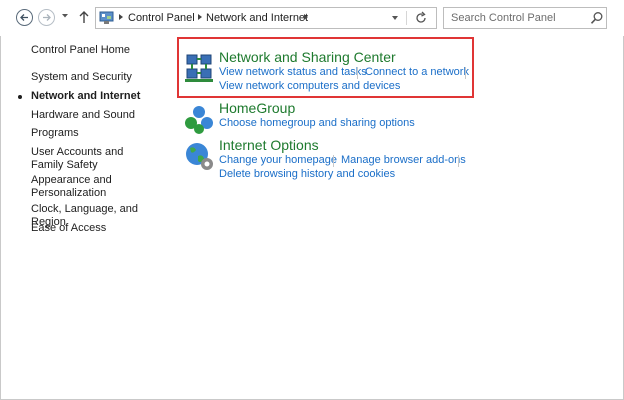 This screenshot has width=624, height=400. I want to click on search-input, so click(514, 18).